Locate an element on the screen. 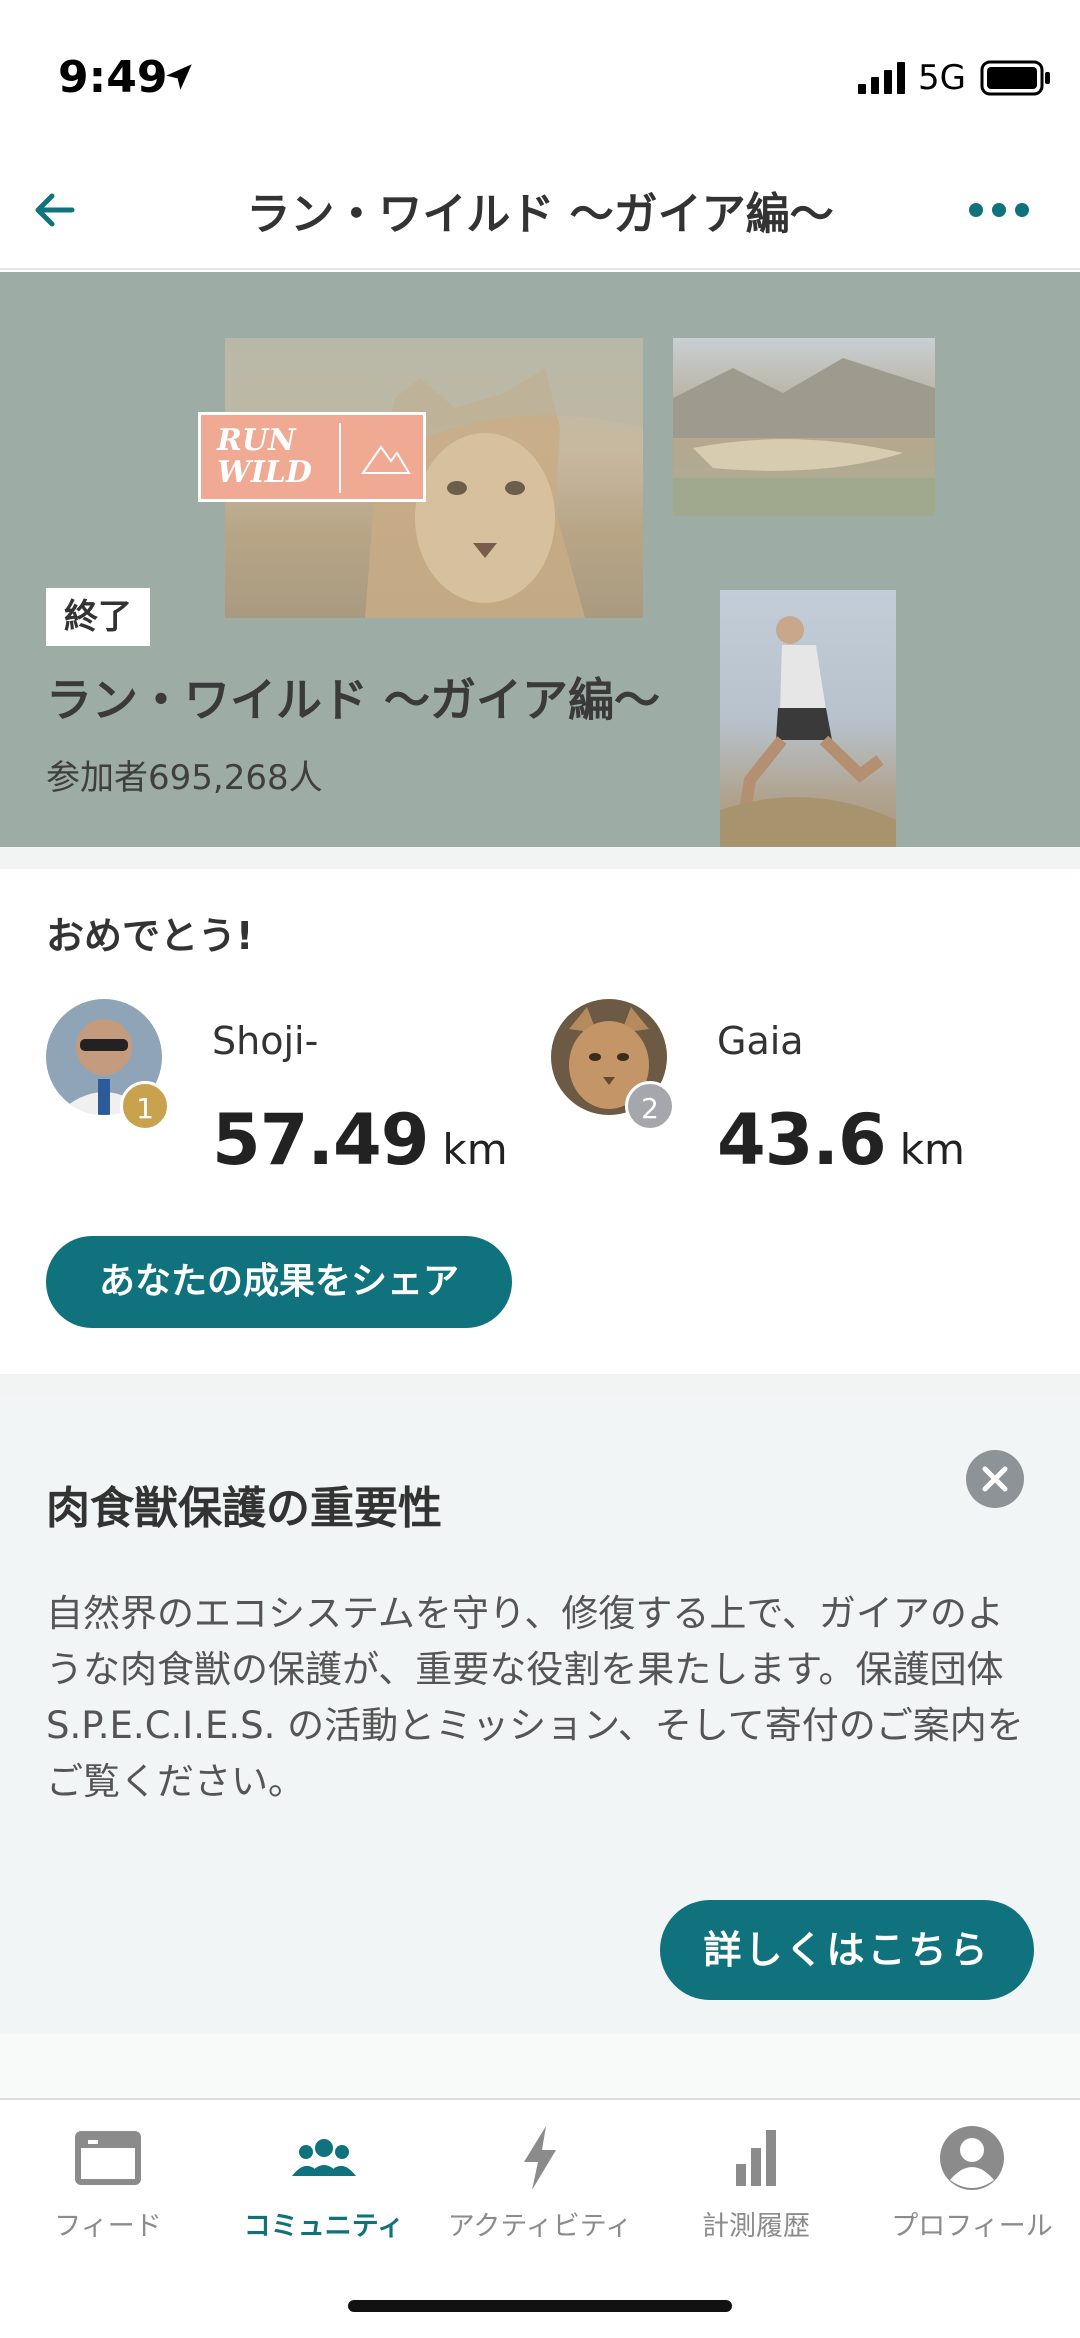 This screenshot has width=1080, height=2338. runner-photo is located at coordinates (808, 718).